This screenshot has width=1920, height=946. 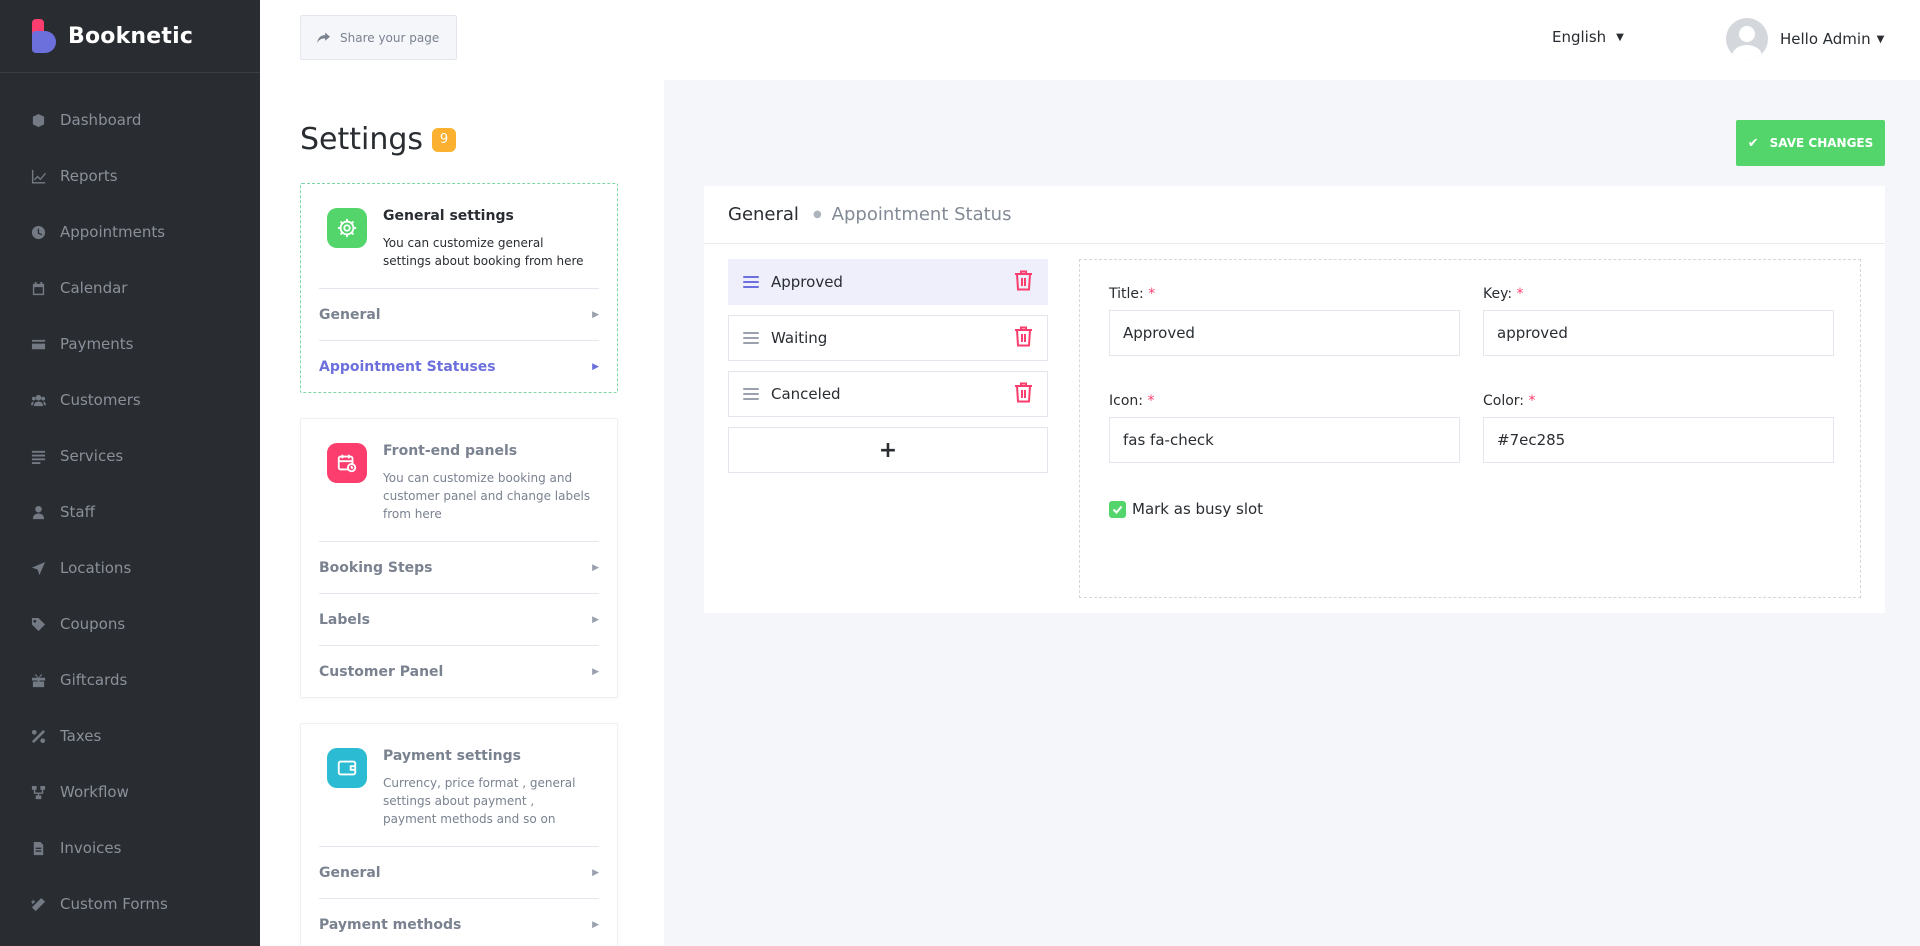 What do you see at coordinates (77, 512) in the screenshot?
I see `sidebar-item-label: Staff` at bounding box center [77, 512].